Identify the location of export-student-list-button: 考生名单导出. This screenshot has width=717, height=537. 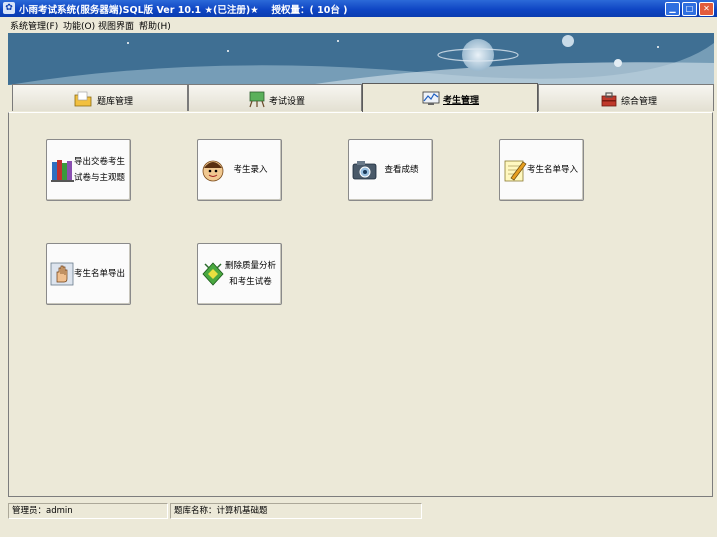
(88, 274).